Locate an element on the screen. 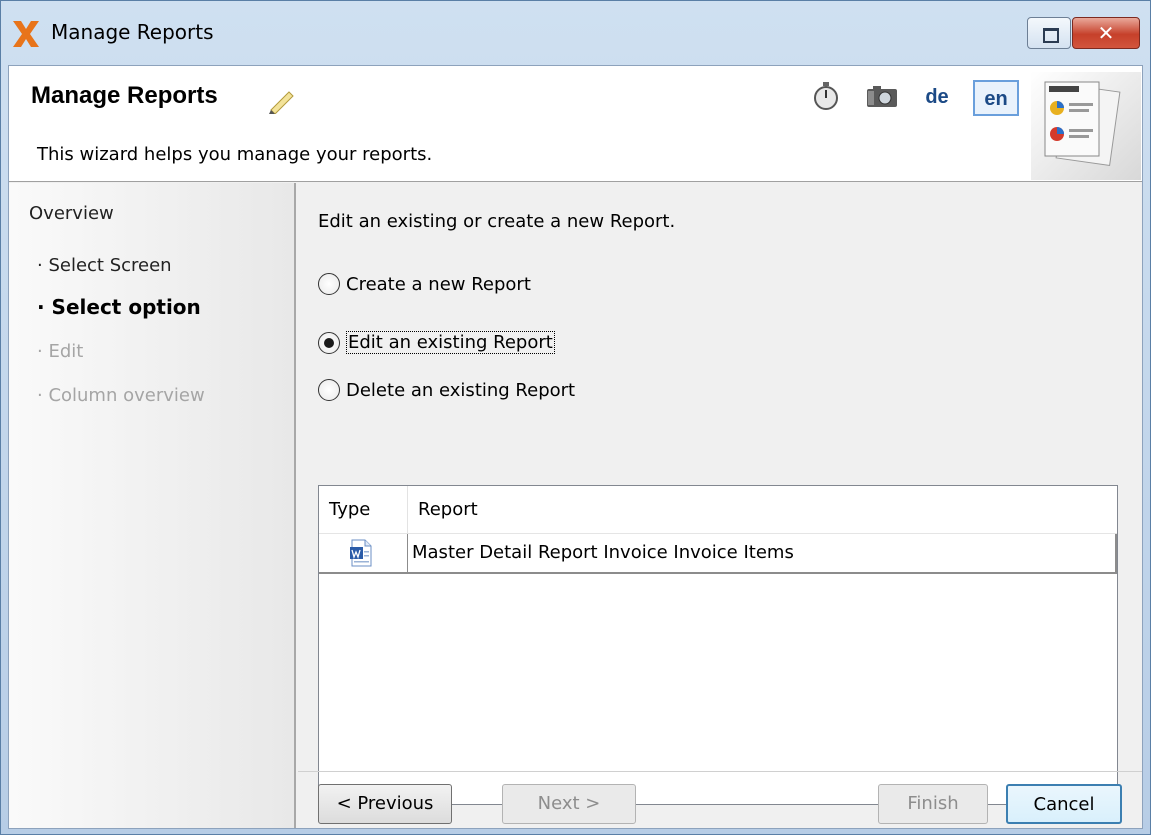 Image resolution: width=1151 pixels, height=835 pixels. app-logo-icon is located at coordinates (26, 34).